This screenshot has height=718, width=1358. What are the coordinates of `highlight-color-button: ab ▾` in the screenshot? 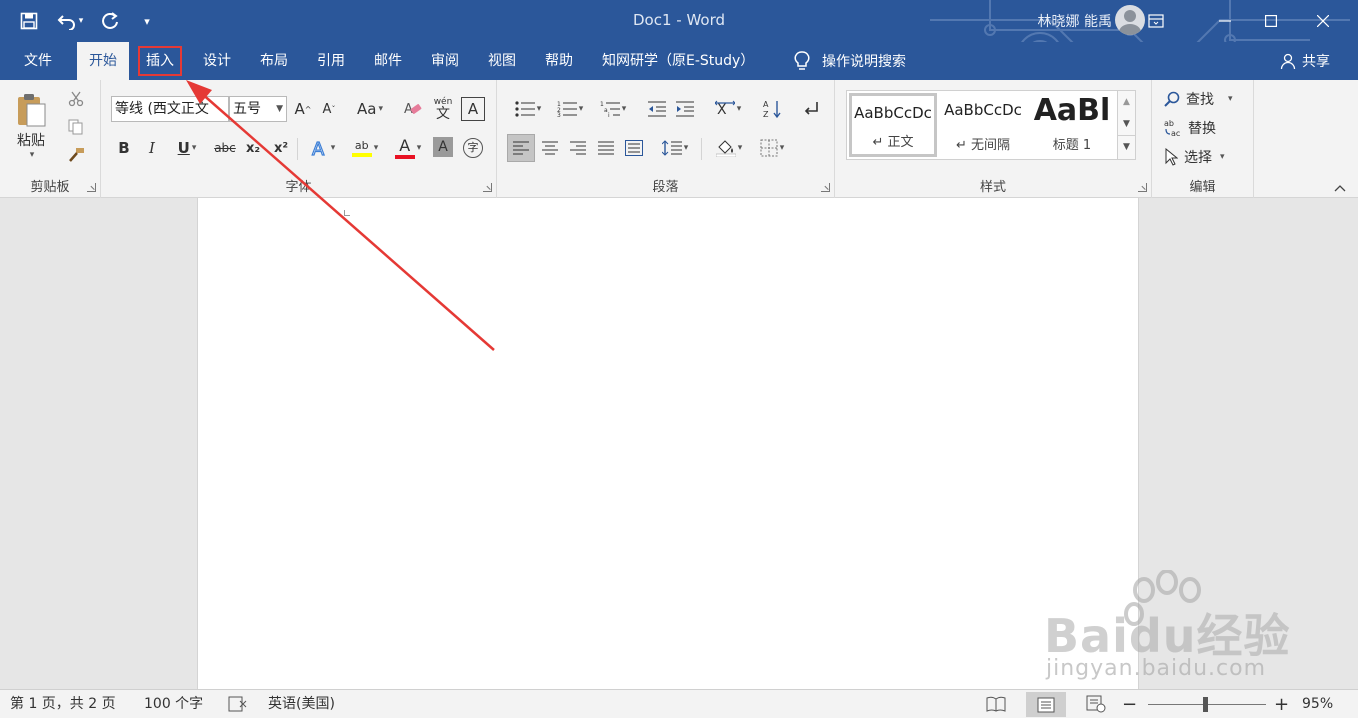 It's located at (365, 148).